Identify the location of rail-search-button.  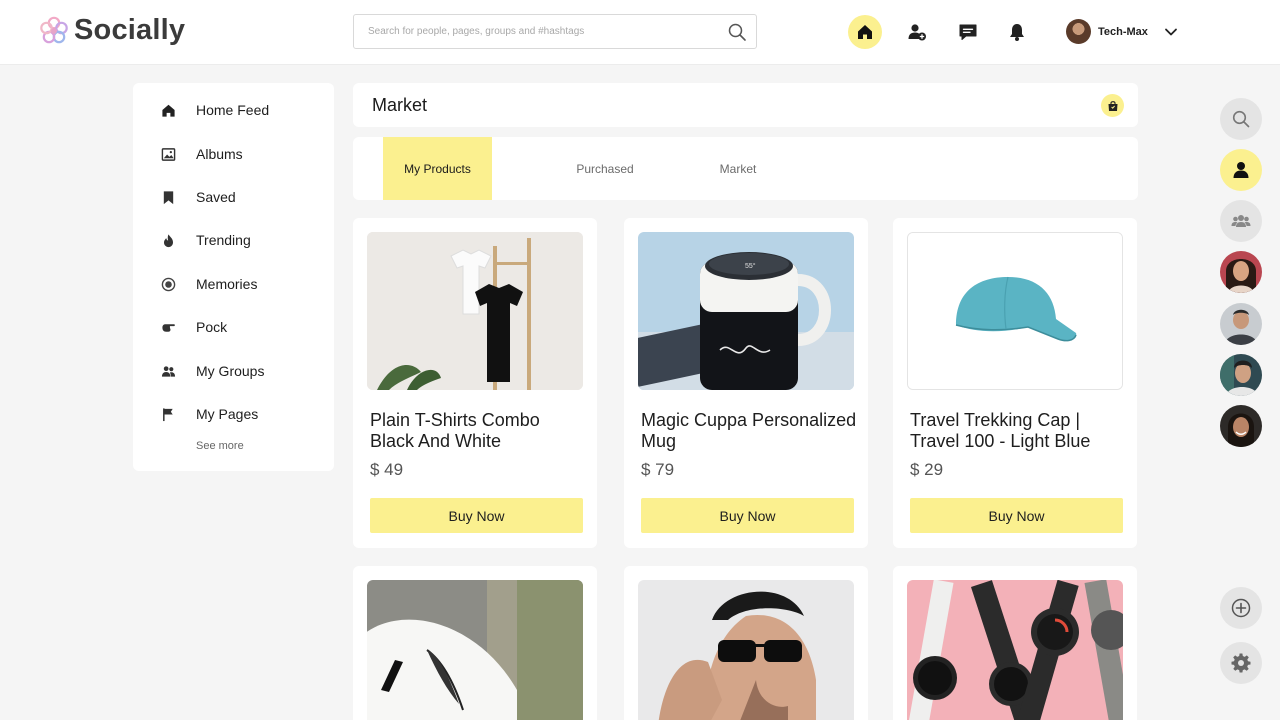
(1241, 119).